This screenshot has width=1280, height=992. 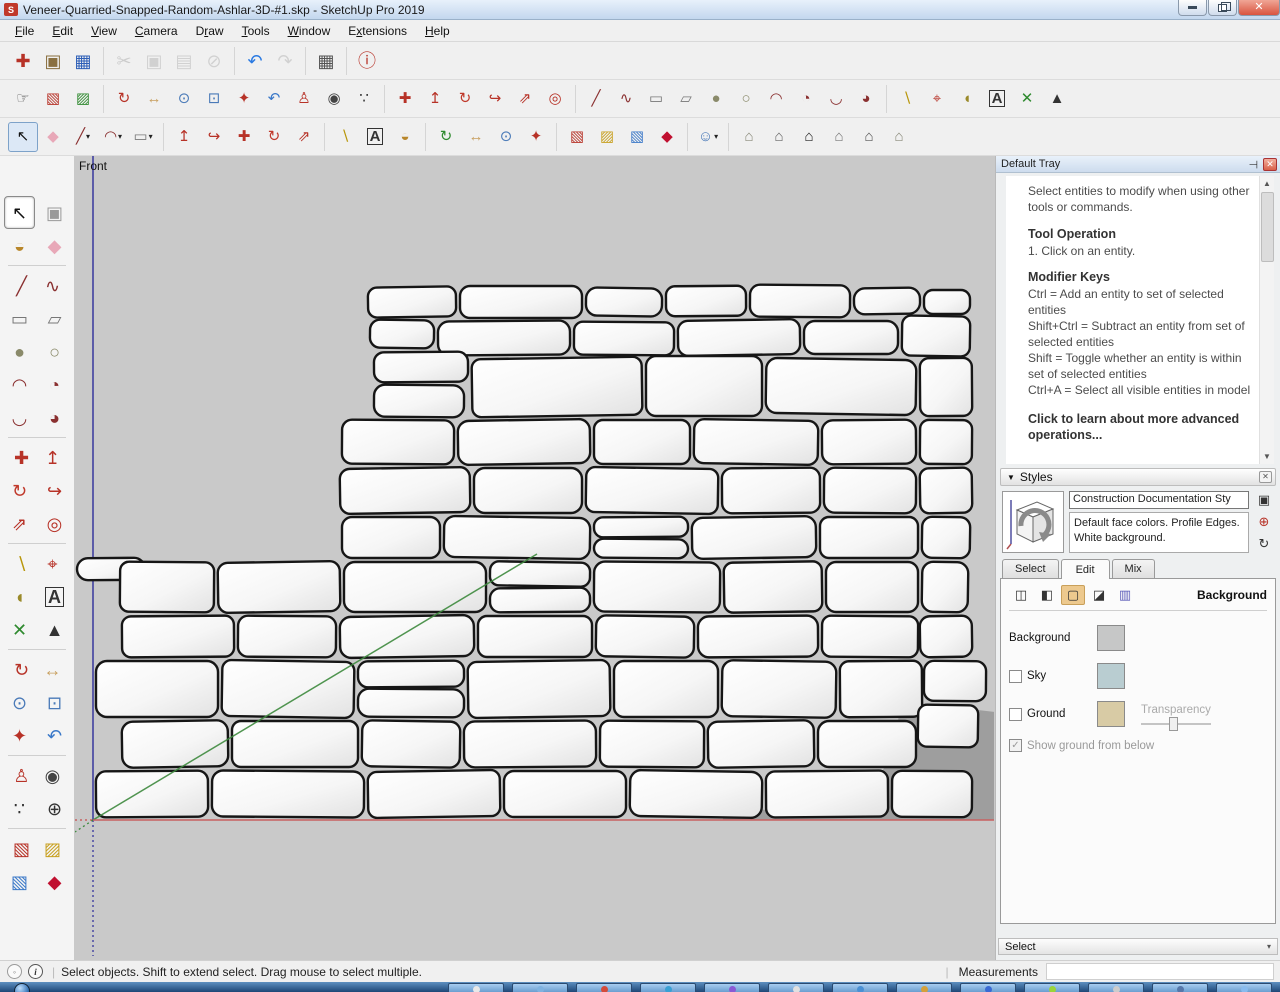 I want to click on arc-menu-button: ◠ ▾, so click(x=113, y=137).